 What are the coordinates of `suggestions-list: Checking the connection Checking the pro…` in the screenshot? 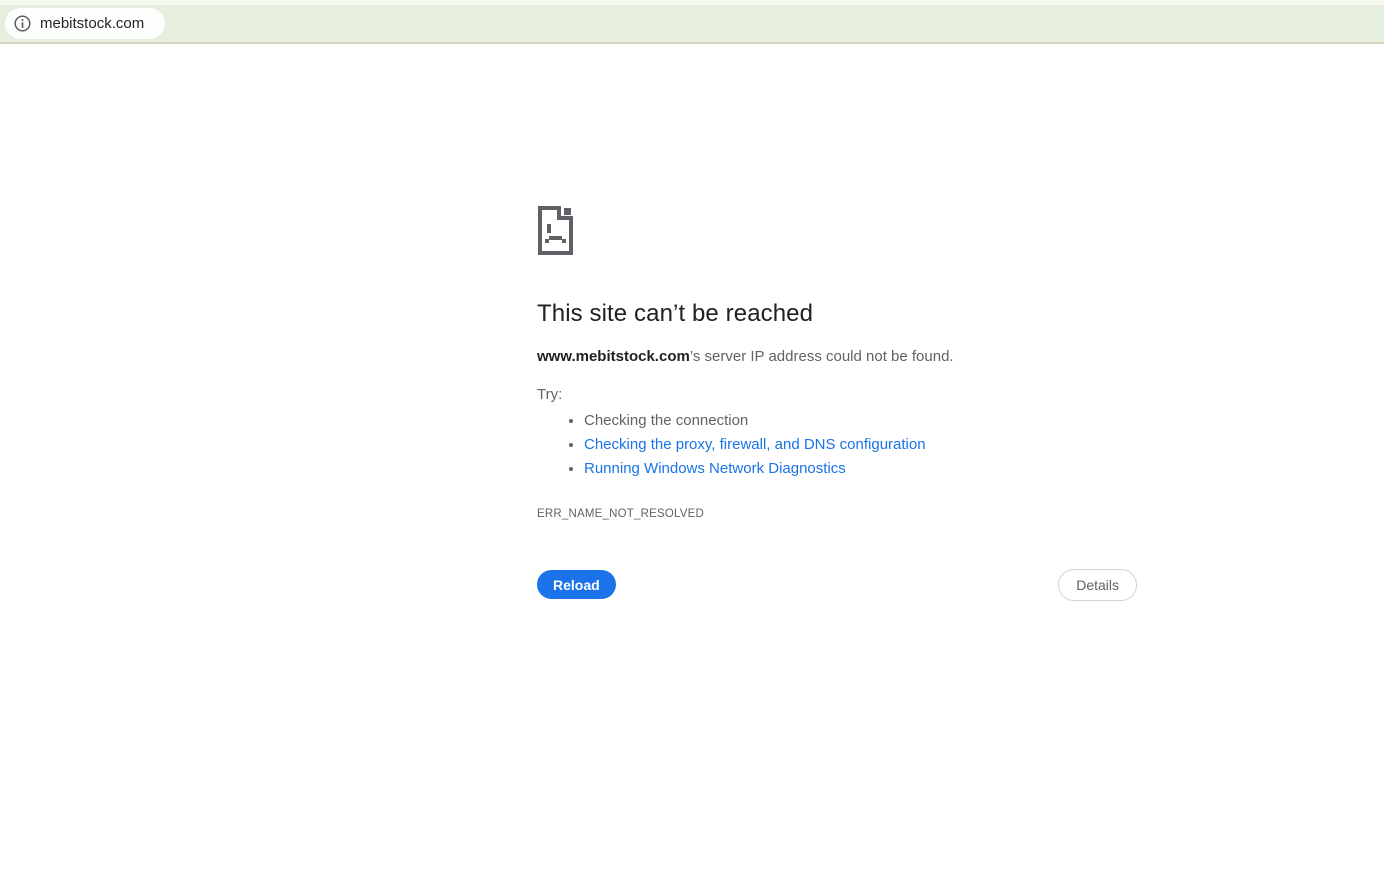 It's located at (837, 445).